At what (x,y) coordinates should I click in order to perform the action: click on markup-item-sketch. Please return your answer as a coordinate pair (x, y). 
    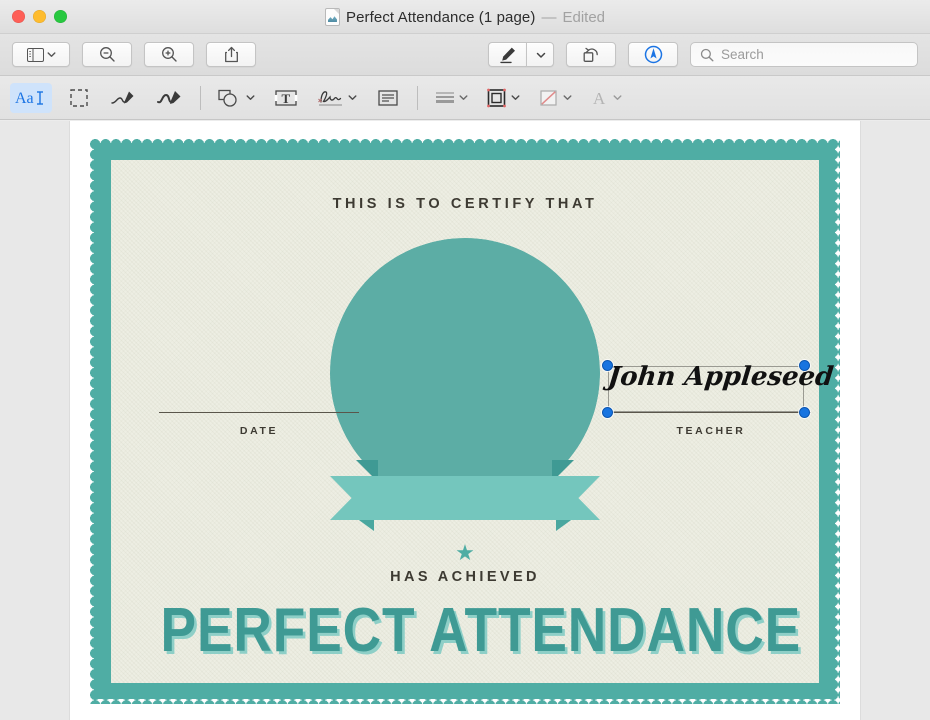
    Looking at the image, I should click on (124, 98).